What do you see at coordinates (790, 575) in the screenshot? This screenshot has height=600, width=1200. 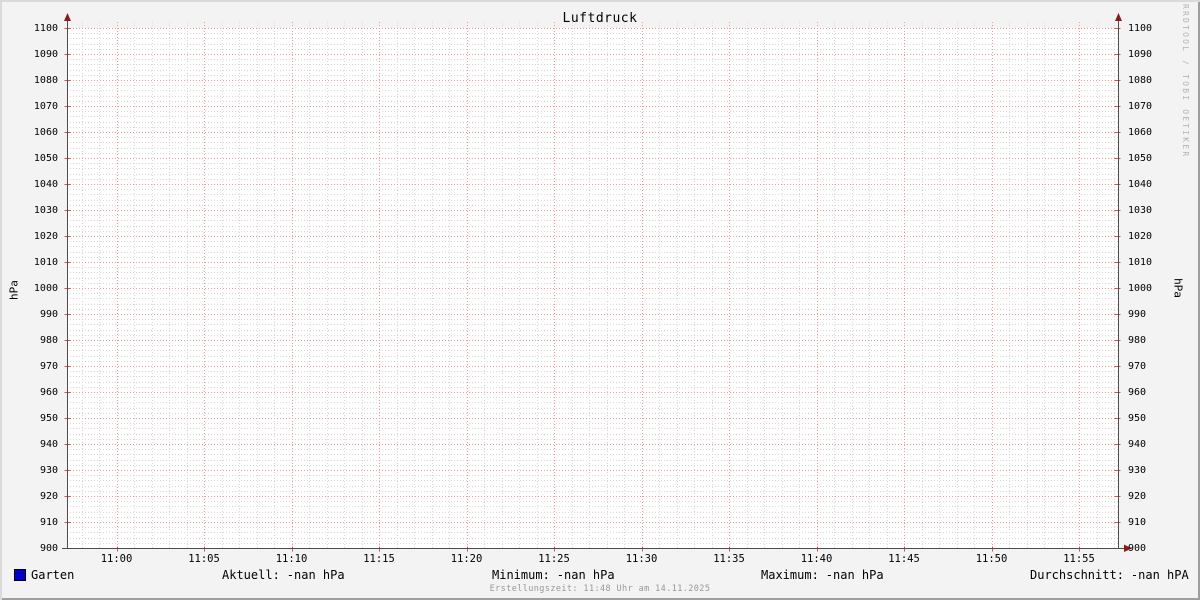 I see `stat-maximum-label: Maximum:` at bounding box center [790, 575].